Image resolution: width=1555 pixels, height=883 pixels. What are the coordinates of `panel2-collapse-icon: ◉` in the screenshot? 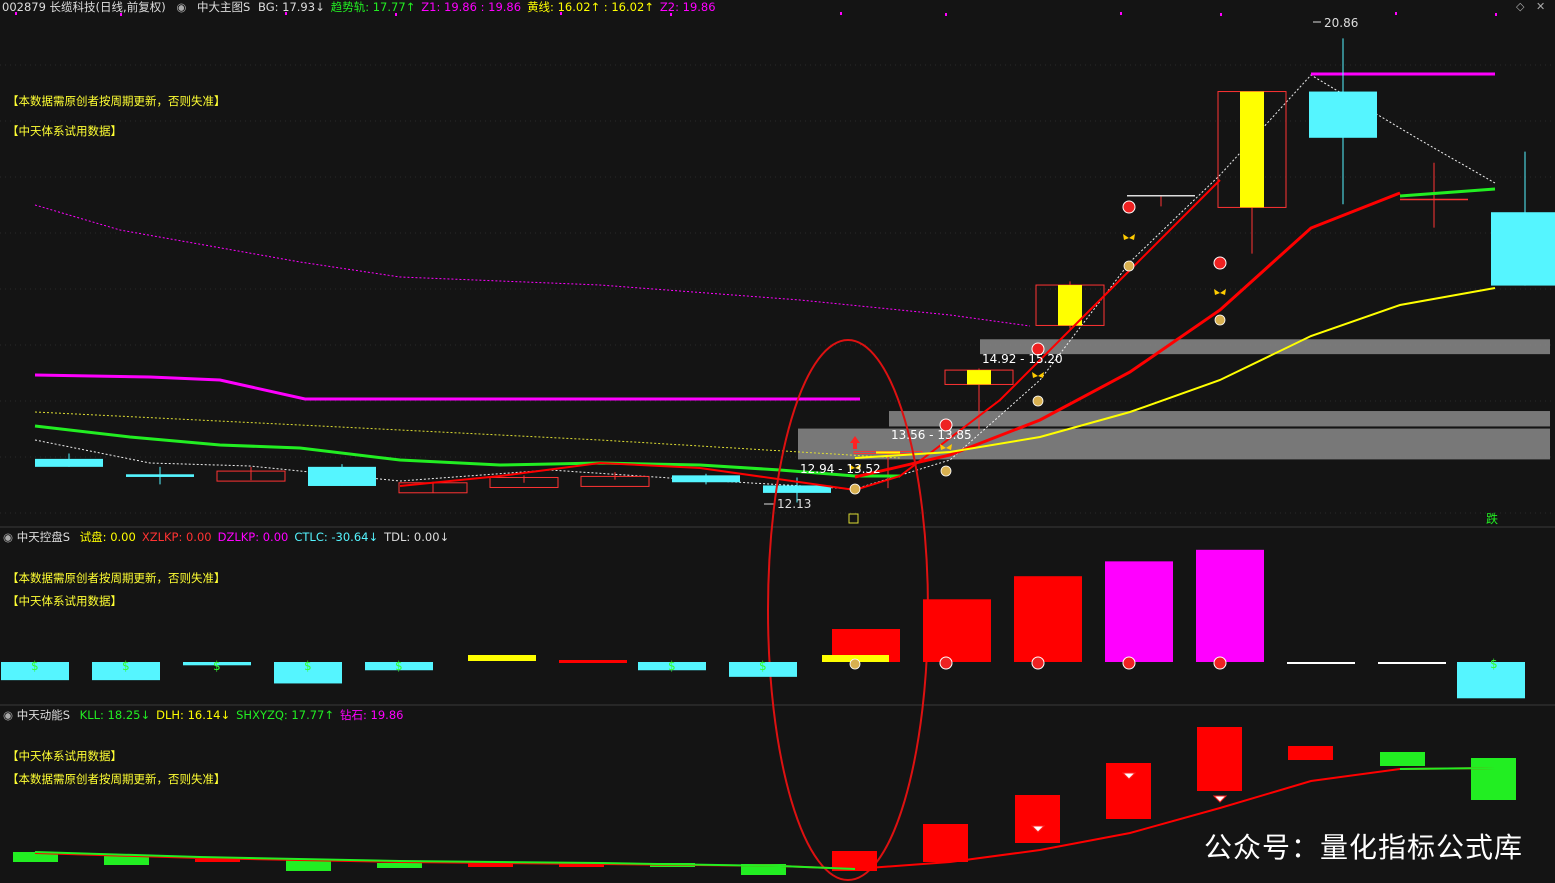 It's located at (10, 537).